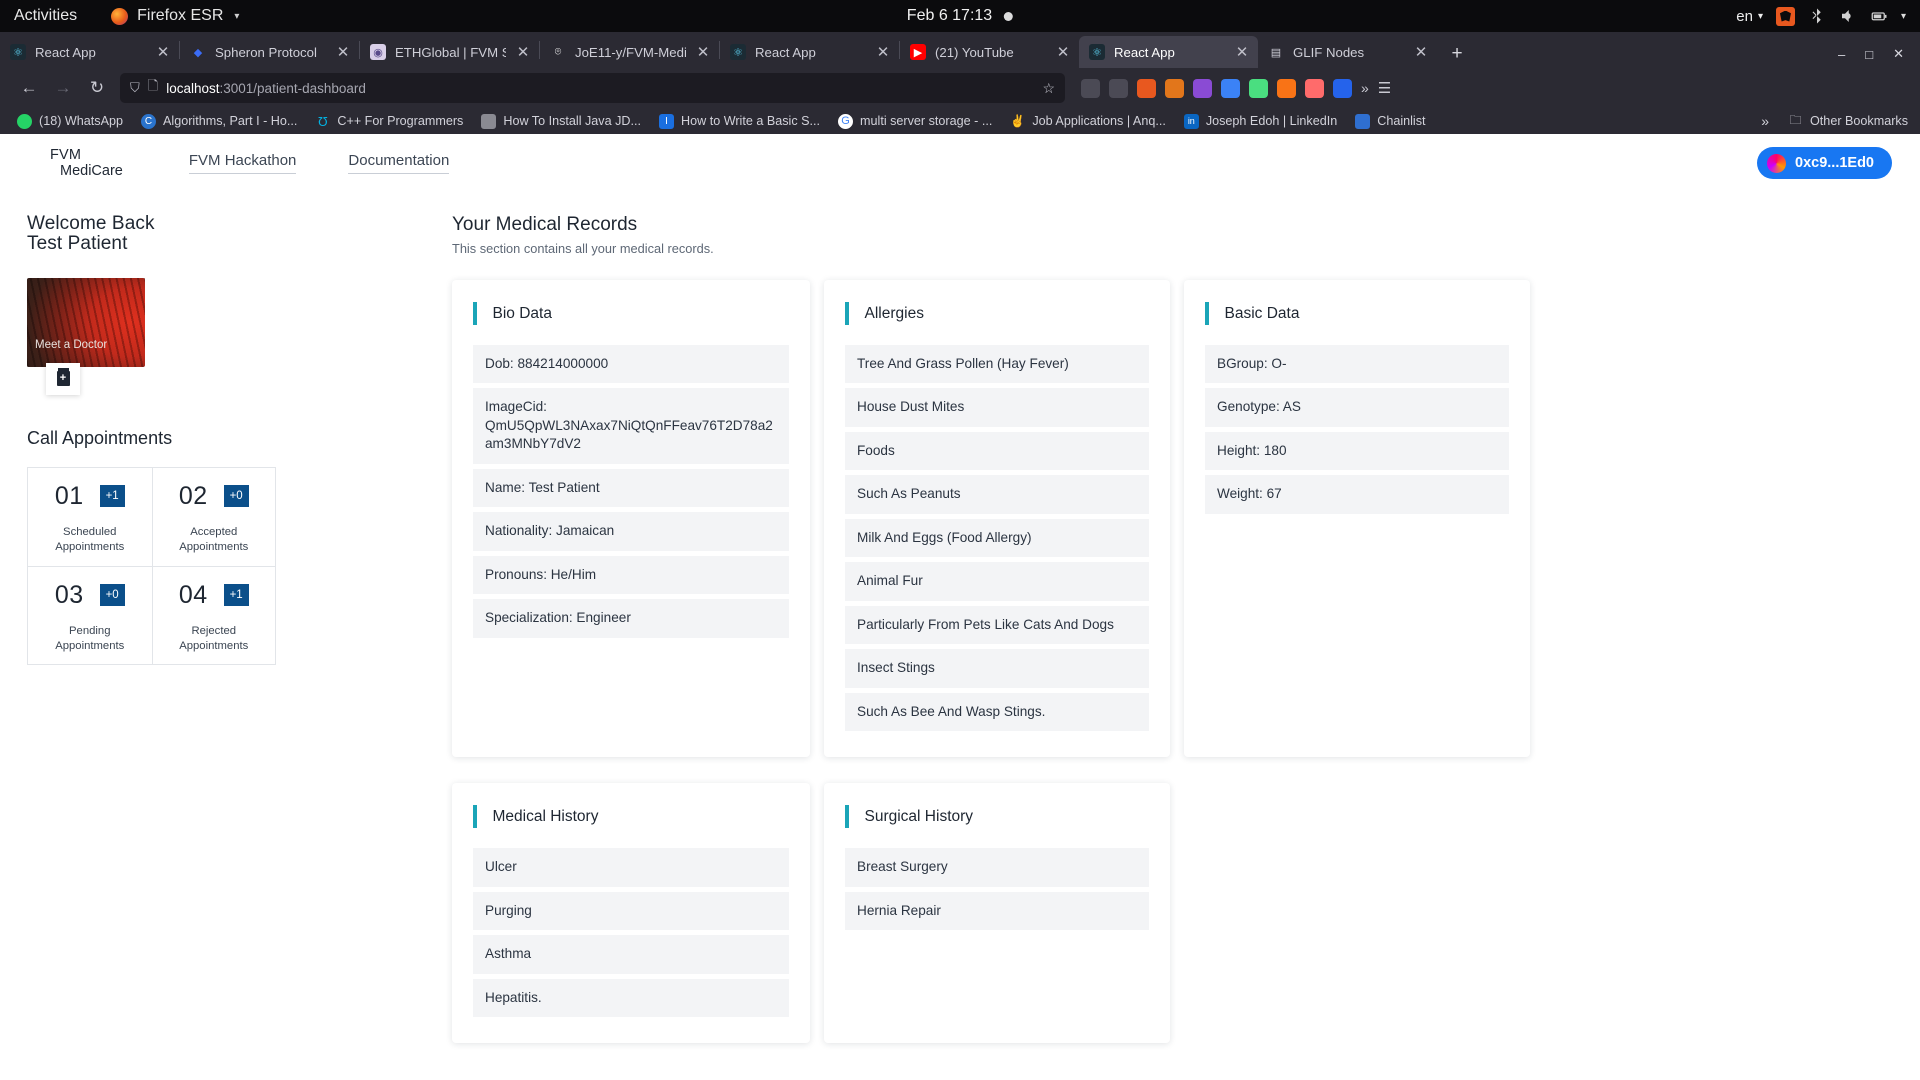  I want to click on list-item: Purging, so click(631, 911).